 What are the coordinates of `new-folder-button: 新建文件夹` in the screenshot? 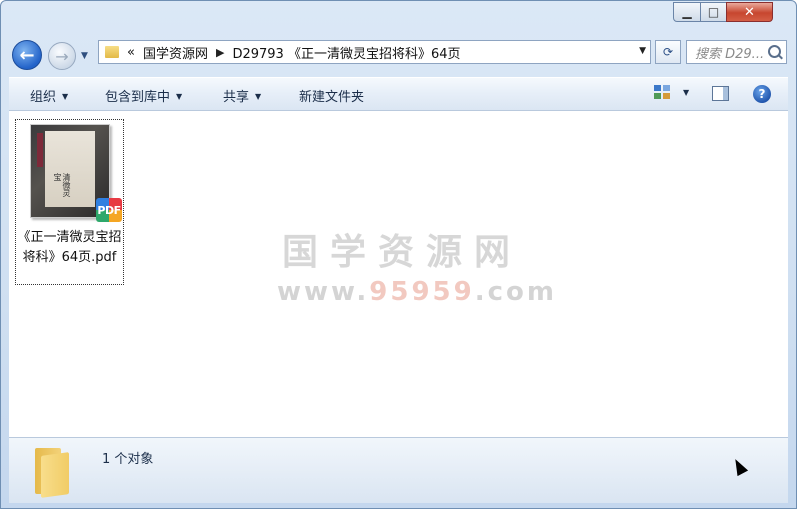 It's located at (331, 95).